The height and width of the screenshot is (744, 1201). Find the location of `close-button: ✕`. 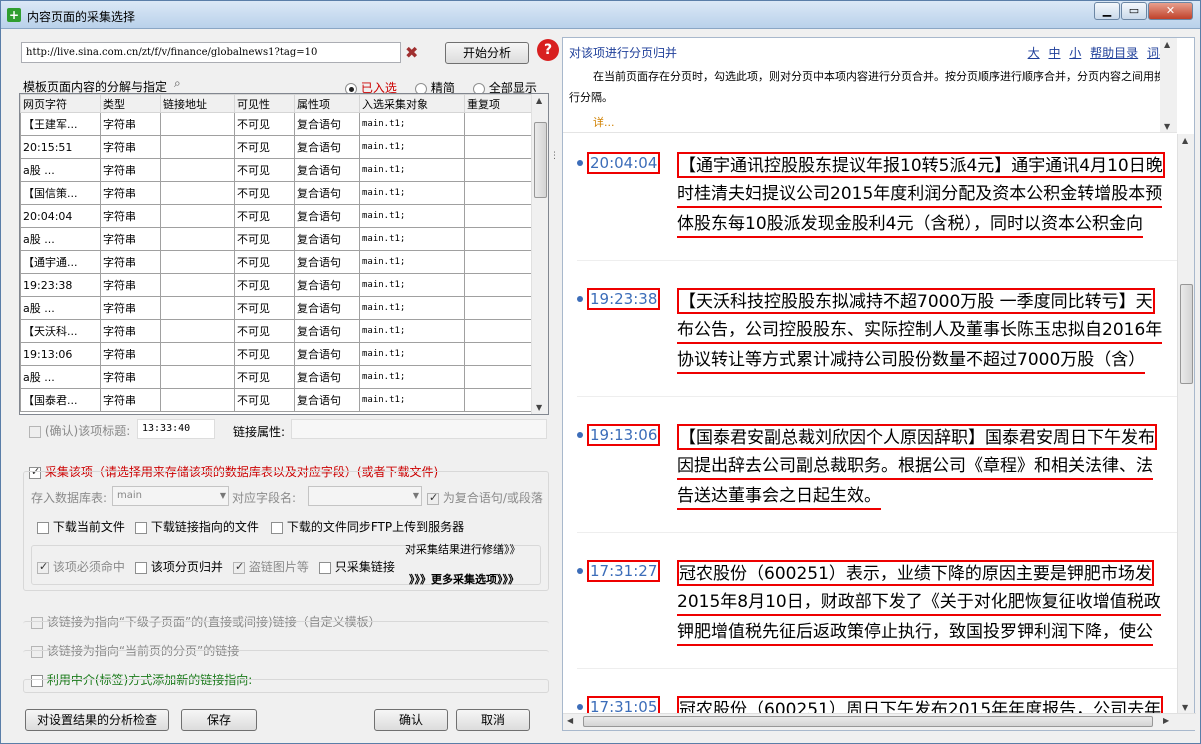

close-button: ✕ is located at coordinates (1170, 11).